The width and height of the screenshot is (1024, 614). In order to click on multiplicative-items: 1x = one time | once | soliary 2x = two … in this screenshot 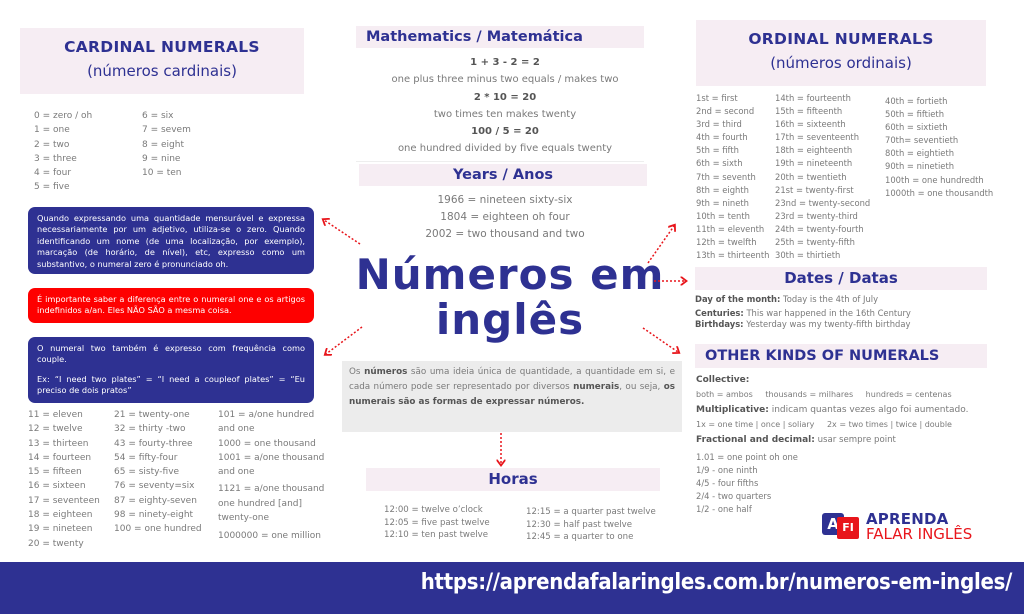, I will do `click(859, 425)`.